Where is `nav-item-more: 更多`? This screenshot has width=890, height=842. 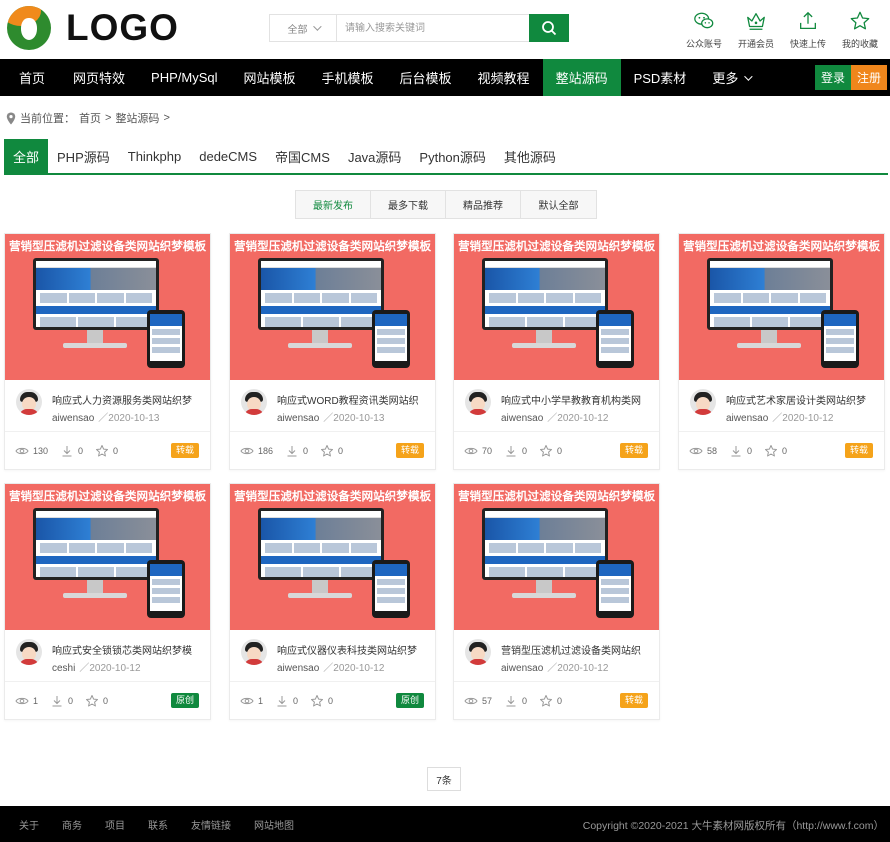
nav-item-more: 更多 is located at coordinates (731, 77).